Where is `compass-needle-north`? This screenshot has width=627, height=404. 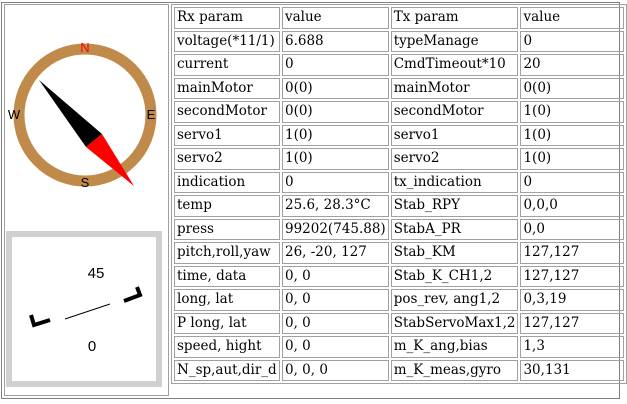
compass-needle-north is located at coordinates (70, 113).